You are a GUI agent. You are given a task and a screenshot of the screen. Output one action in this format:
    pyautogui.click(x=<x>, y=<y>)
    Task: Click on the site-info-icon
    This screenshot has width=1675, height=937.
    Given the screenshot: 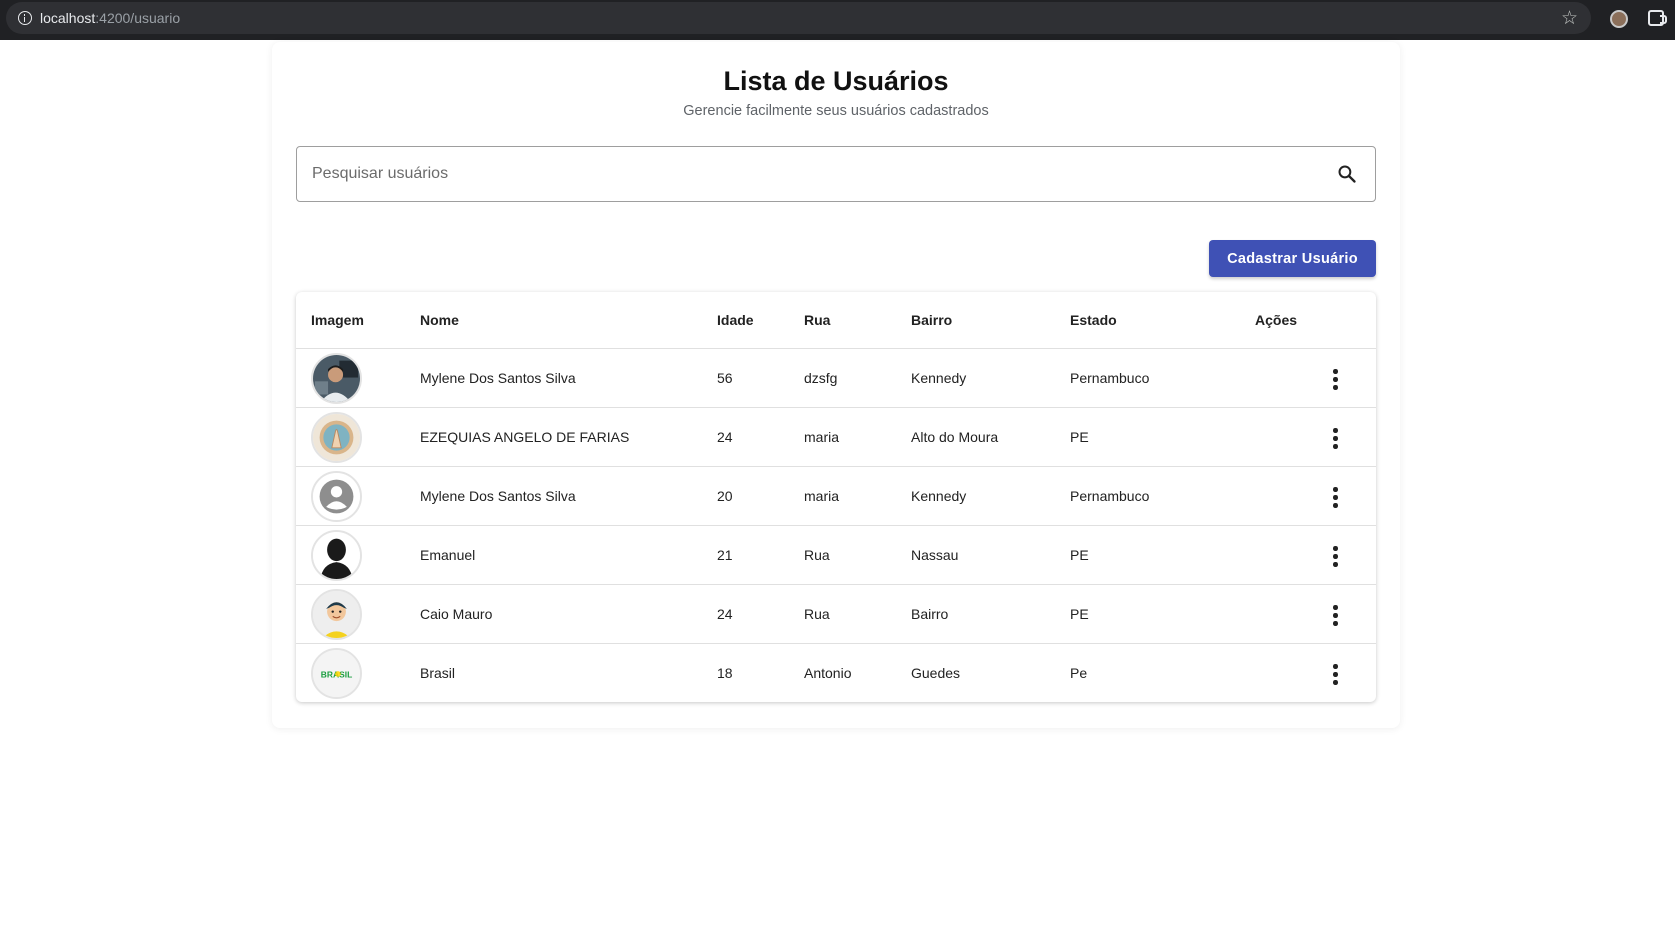 What is the action you would take?
    pyautogui.click(x=25, y=18)
    